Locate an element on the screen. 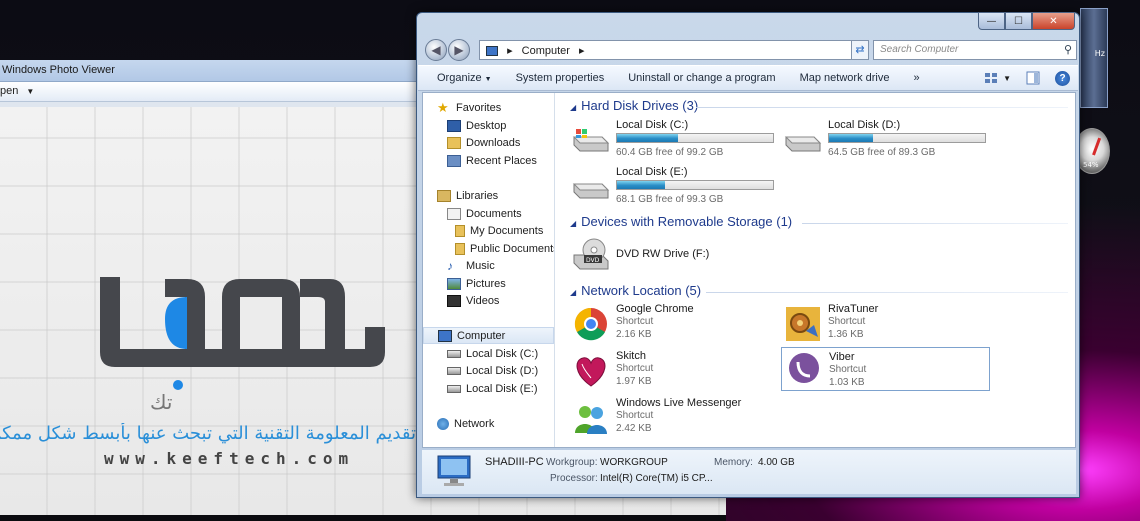  drive-d: Local Disk (D:) 64.5 GB free of 89.3 GB is located at coordinates (889, 141).